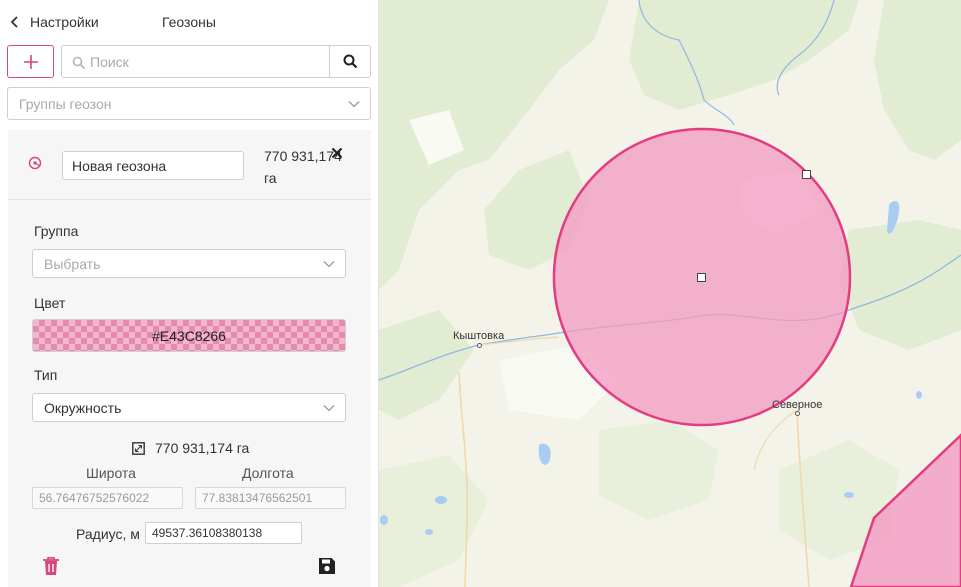  Describe the element at coordinates (153, 165) in the screenshot. I see `geozone-name-input` at that location.